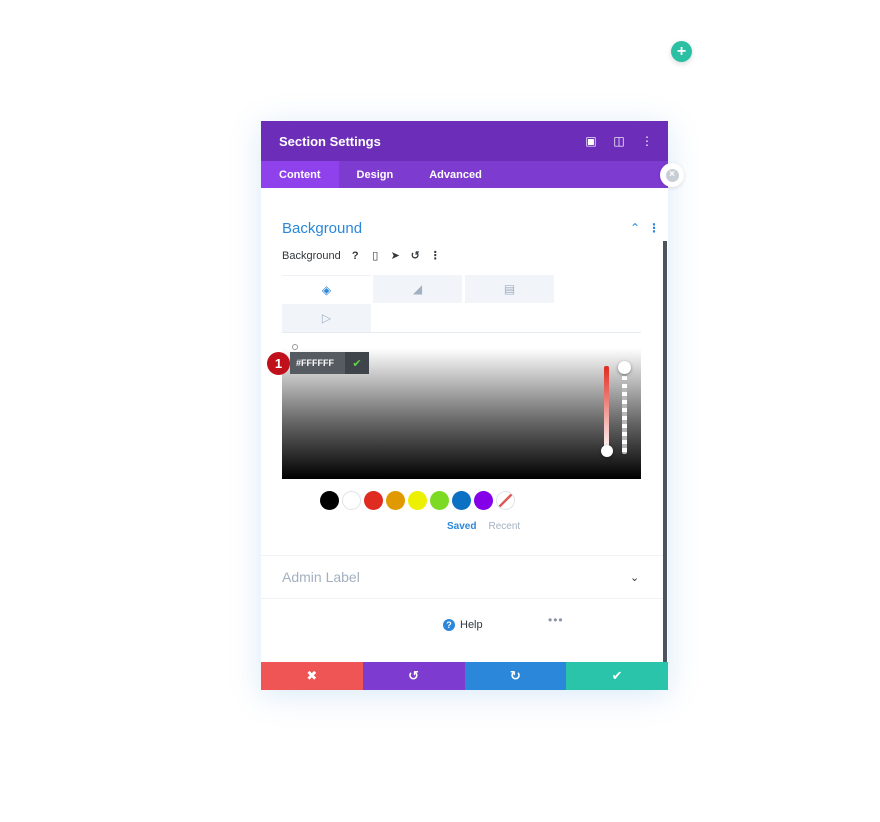 The width and height of the screenshot is (880, 822). I want to click on more-swatches-icon: •••, so click(556, 620).